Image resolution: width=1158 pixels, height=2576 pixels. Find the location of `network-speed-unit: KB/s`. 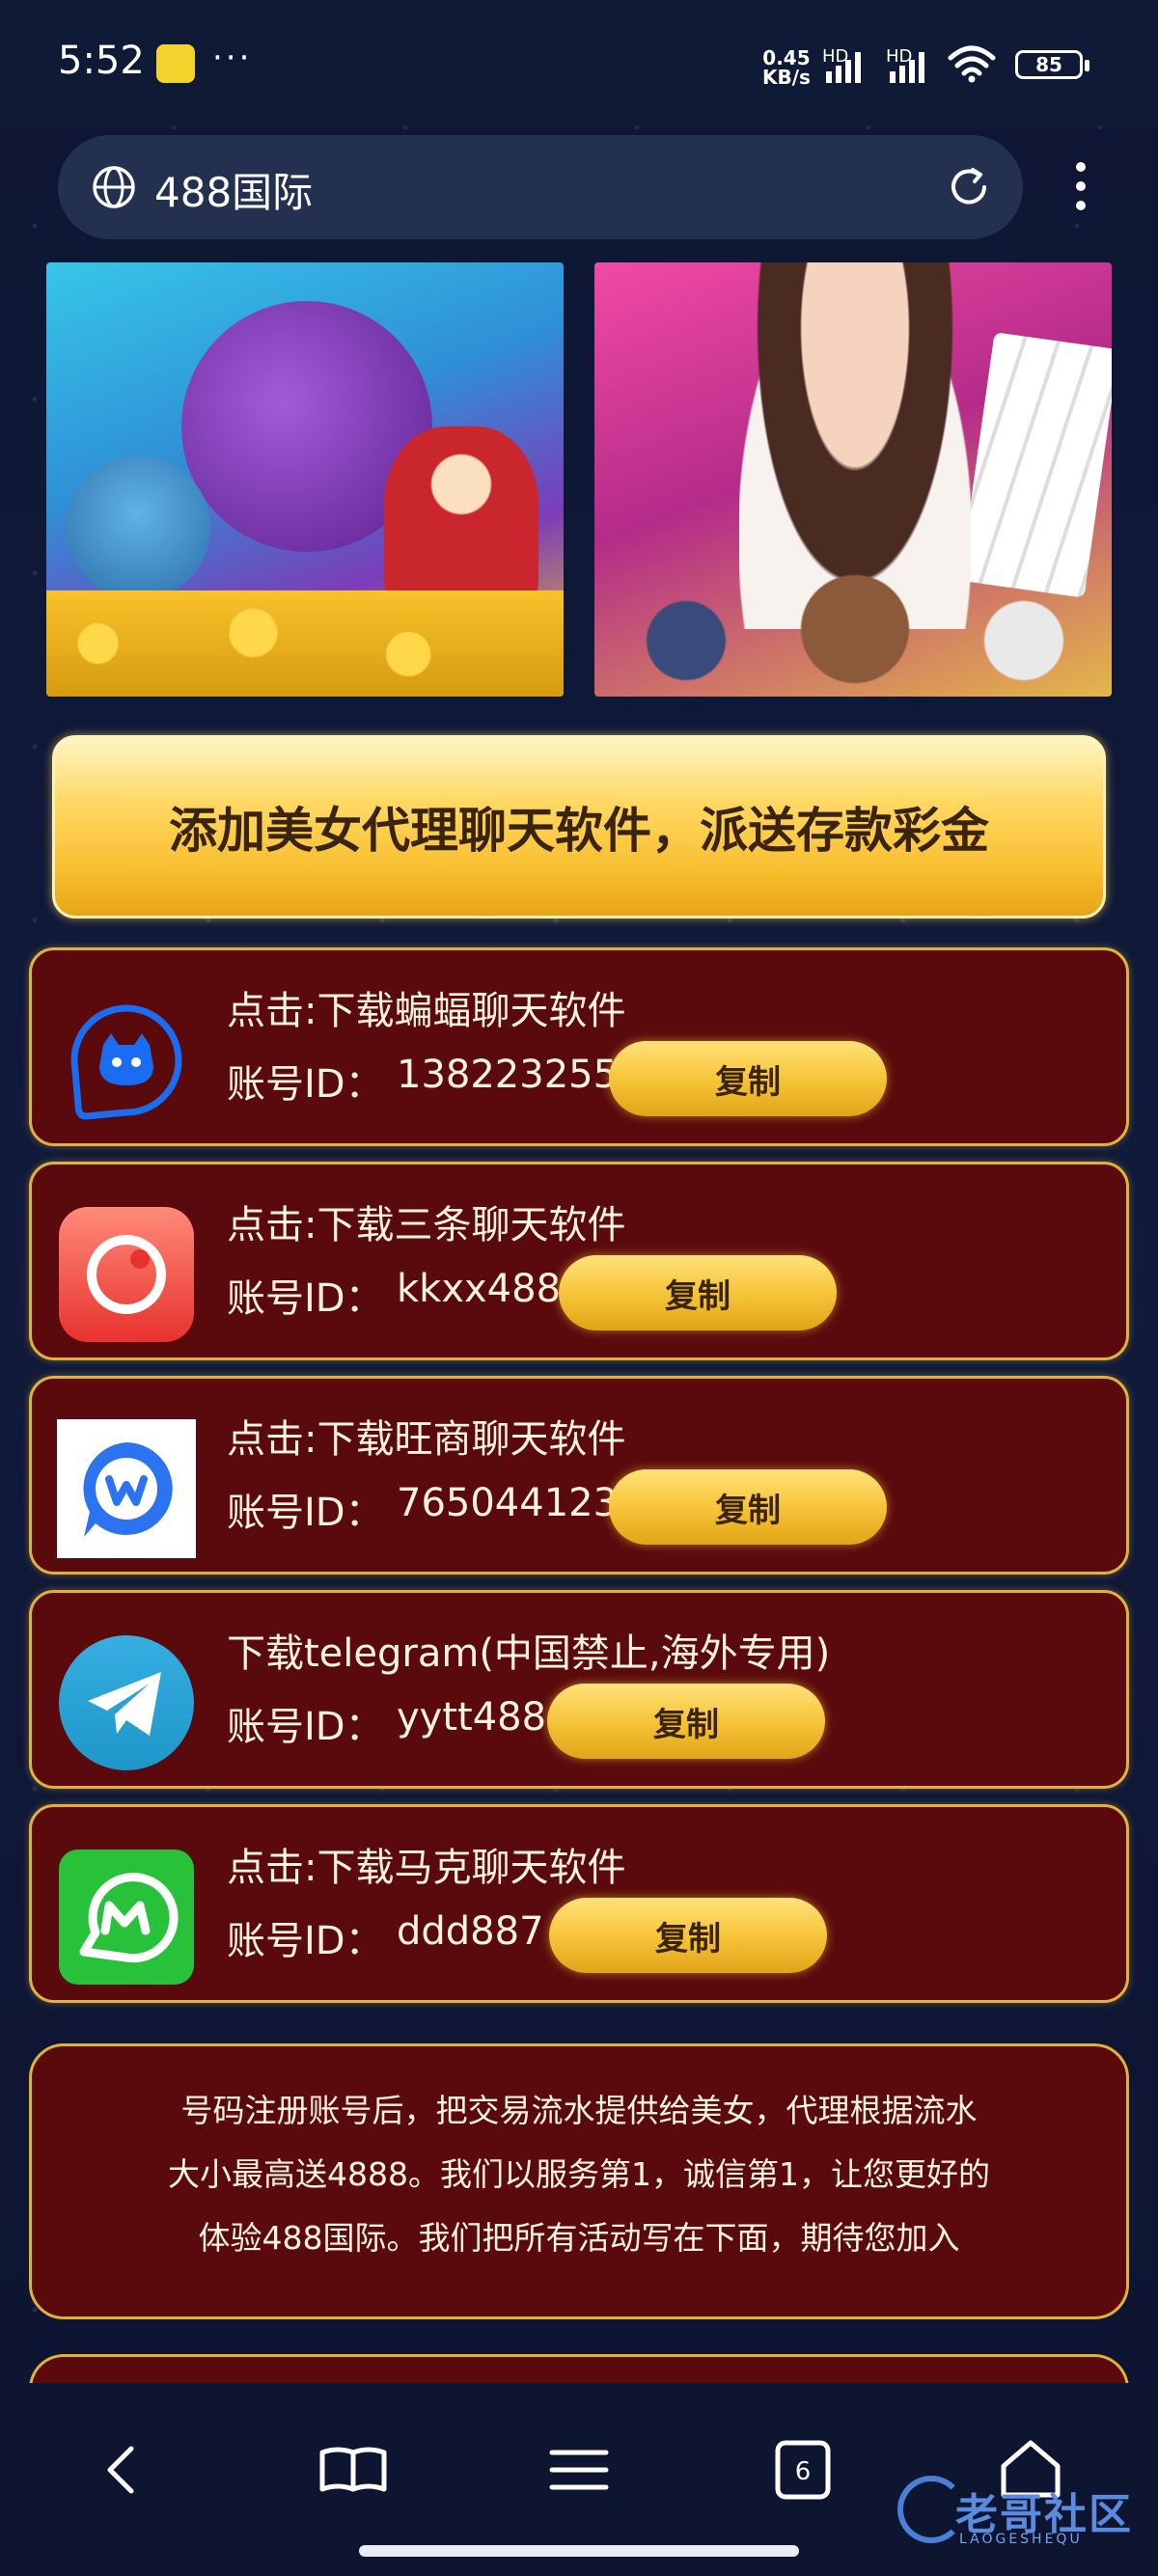

network-speed-unit: KB/s is located at coordinates (786, 78).